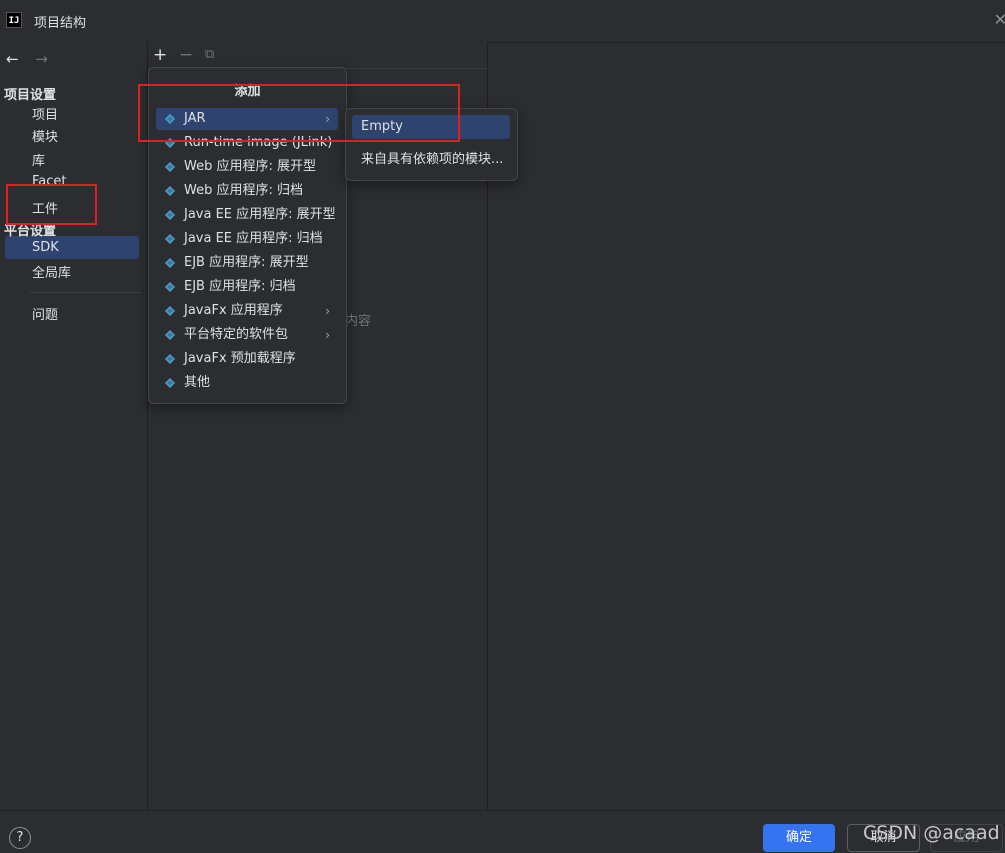  Describe the element at coordinates (247, 119) in the screenshot. I see `add-menu-item: JAR ›` at that location.